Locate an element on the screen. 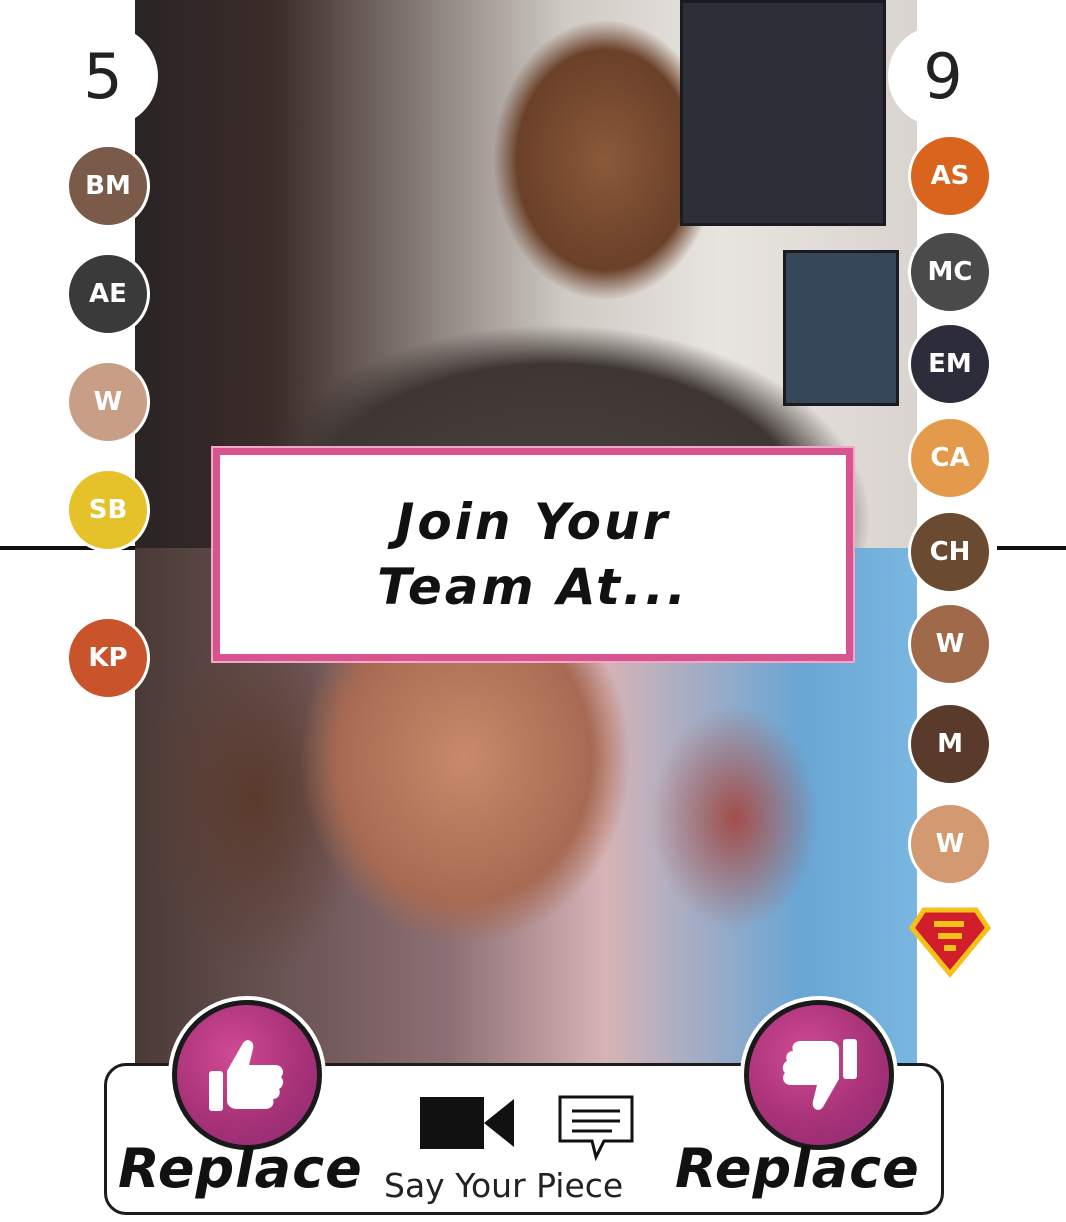 Image resolution: width=1066 pixels, height=1222 pixels. team-member-avatar: MC is located at coordinates (950, 272).